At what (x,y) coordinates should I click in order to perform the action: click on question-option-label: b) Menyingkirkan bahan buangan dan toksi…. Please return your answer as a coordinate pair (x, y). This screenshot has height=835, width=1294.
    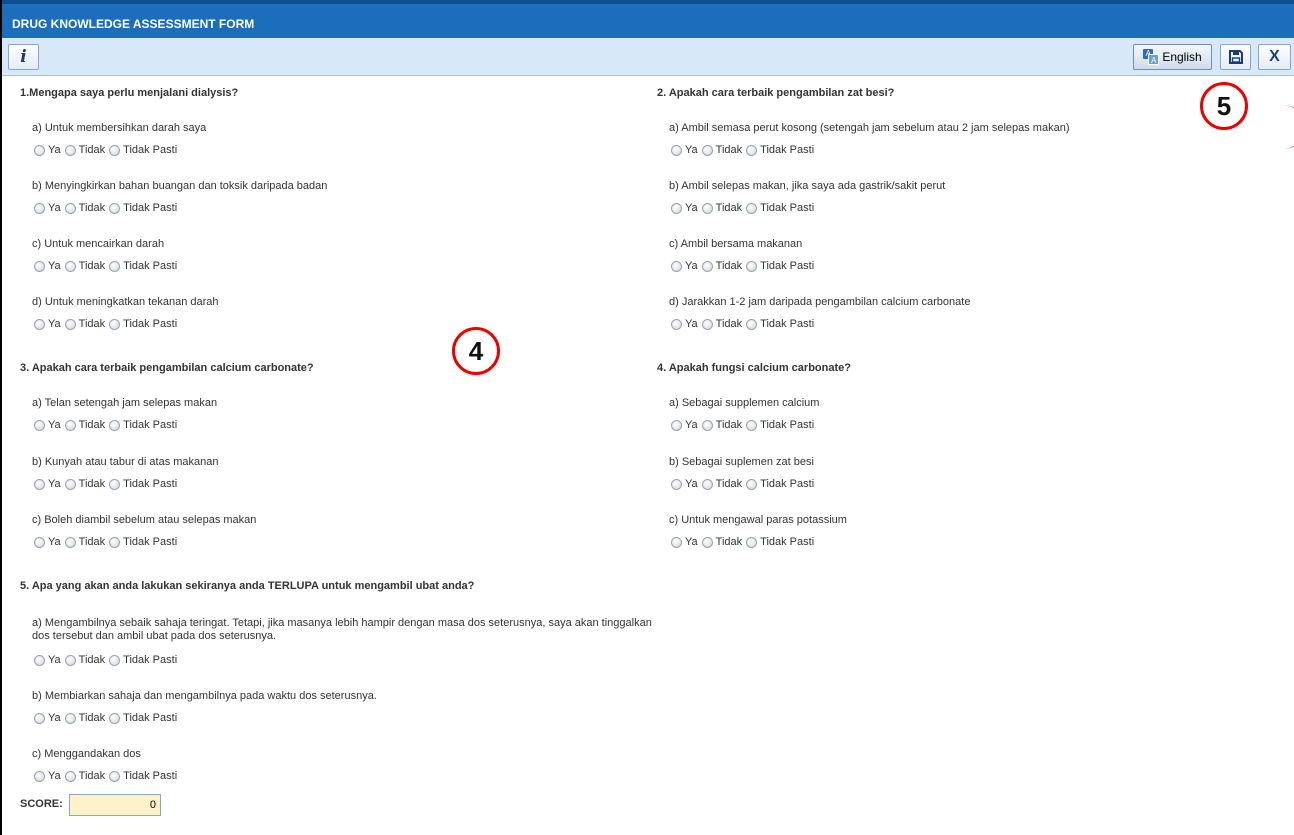
    Looking at the image, I should click on (180, 186).